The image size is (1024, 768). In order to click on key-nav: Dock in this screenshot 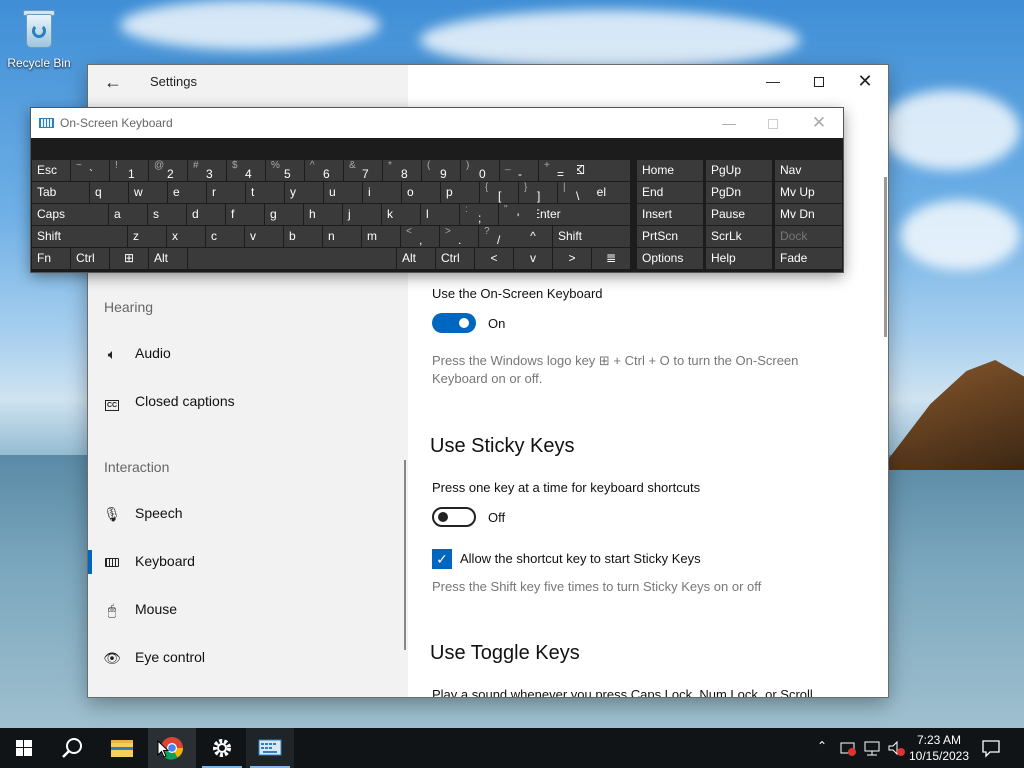, I will do `click(808, 236)`.